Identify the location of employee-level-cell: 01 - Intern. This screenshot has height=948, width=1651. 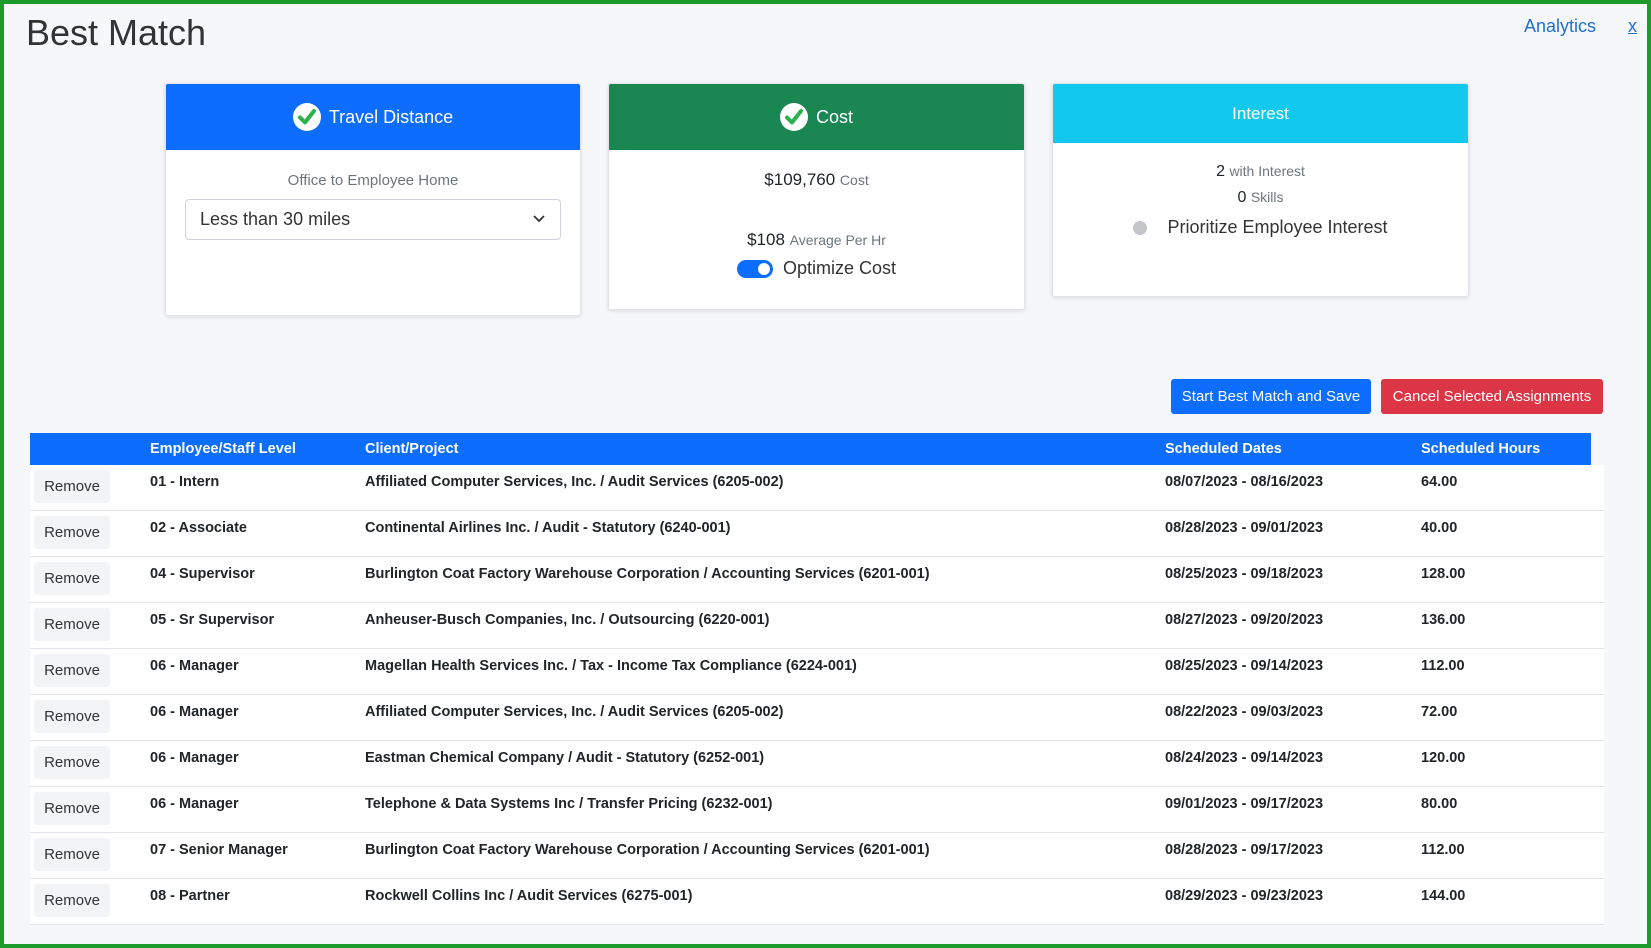
(185, 482).